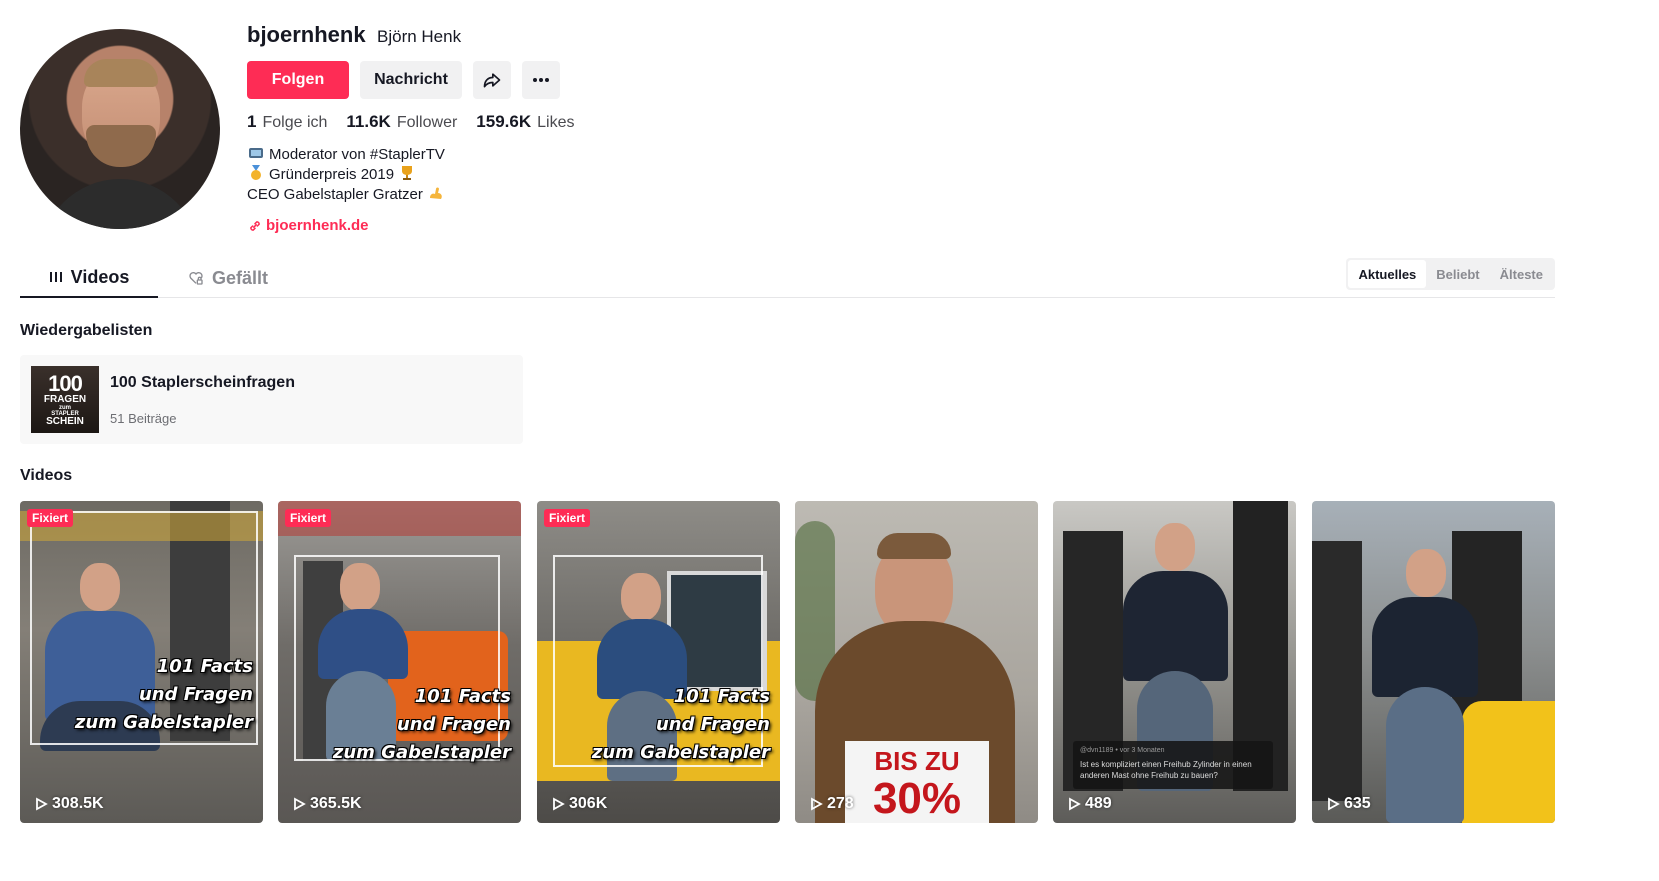 The width and height of the screenshot is (1659, 881). What do you see at coordinates (306, 34) in the screenshot?
I see `username: bjoernhenk` at bounding box center [306, 34].